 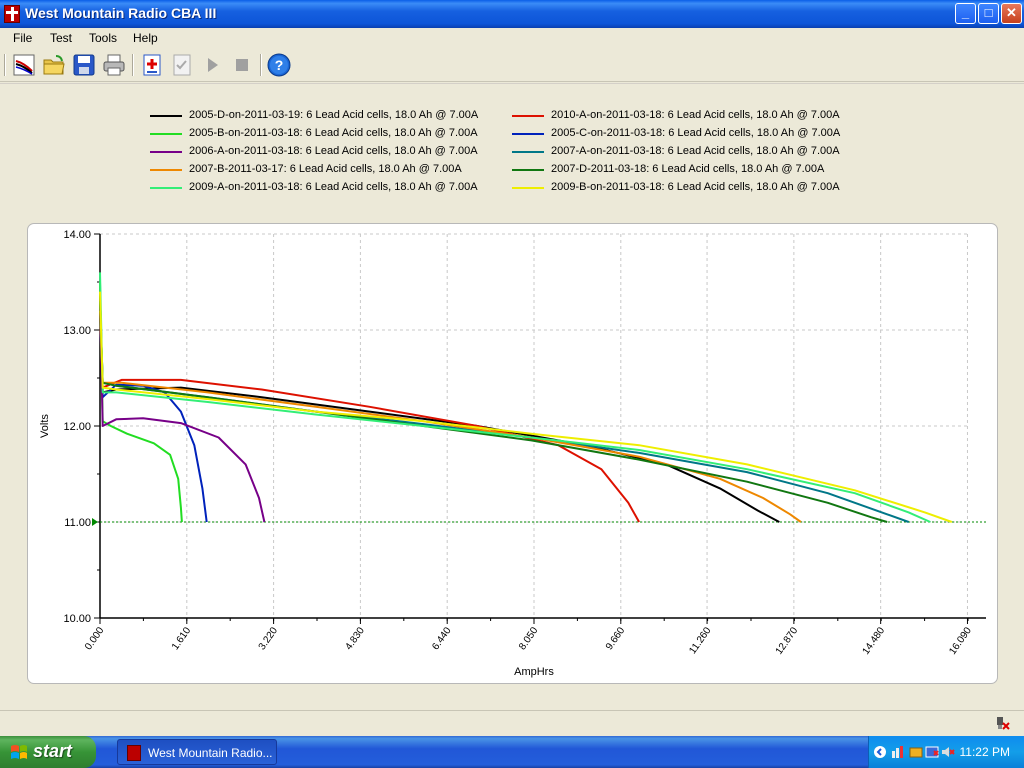 What do you see at coordinates (442, 638) in the screenshot?
I see `x-tick-label: 6.440` at bounding box center [442, 638].